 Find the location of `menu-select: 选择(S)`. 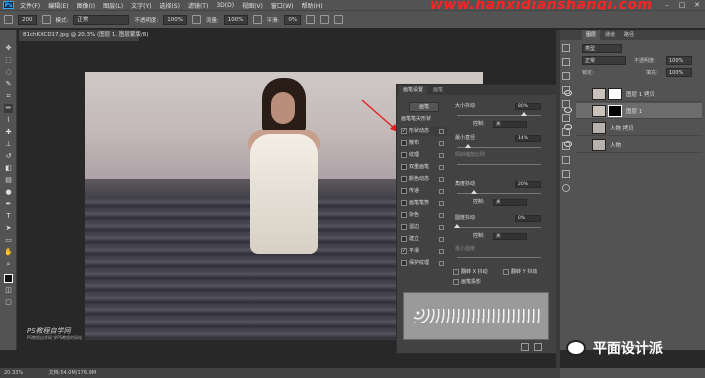

menu-select: 选择(S) is located at coordinates (169, 5).